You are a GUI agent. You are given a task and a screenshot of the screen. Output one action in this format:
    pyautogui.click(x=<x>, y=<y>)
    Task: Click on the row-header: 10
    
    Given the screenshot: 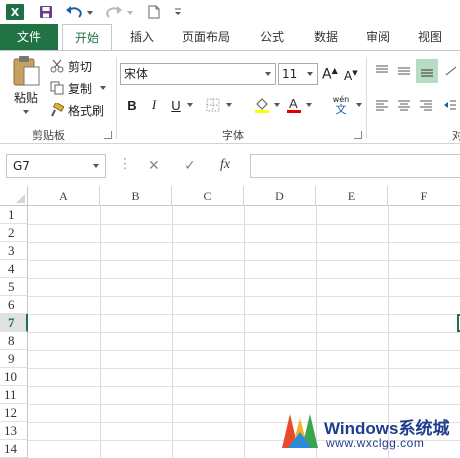 What is the action you would take?
    pyautogui.click(x=14, y=377)
    